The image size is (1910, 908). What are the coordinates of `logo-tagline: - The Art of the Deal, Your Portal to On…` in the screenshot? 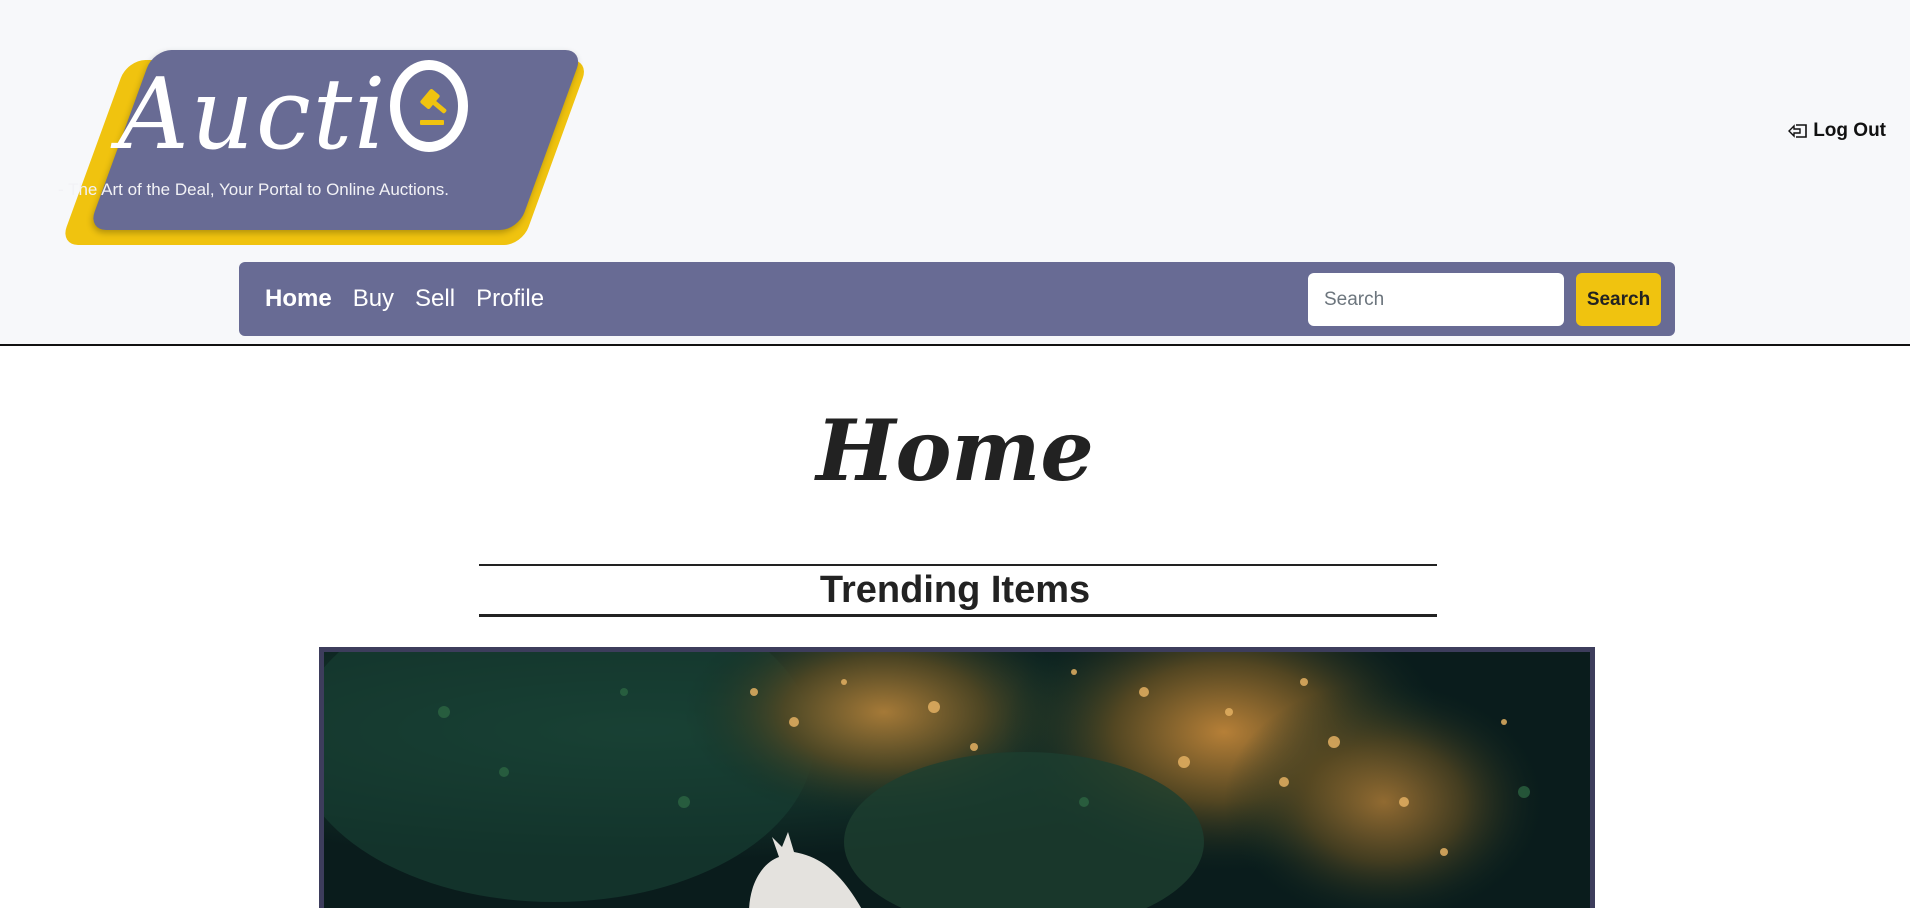 It's located at (253, 189).